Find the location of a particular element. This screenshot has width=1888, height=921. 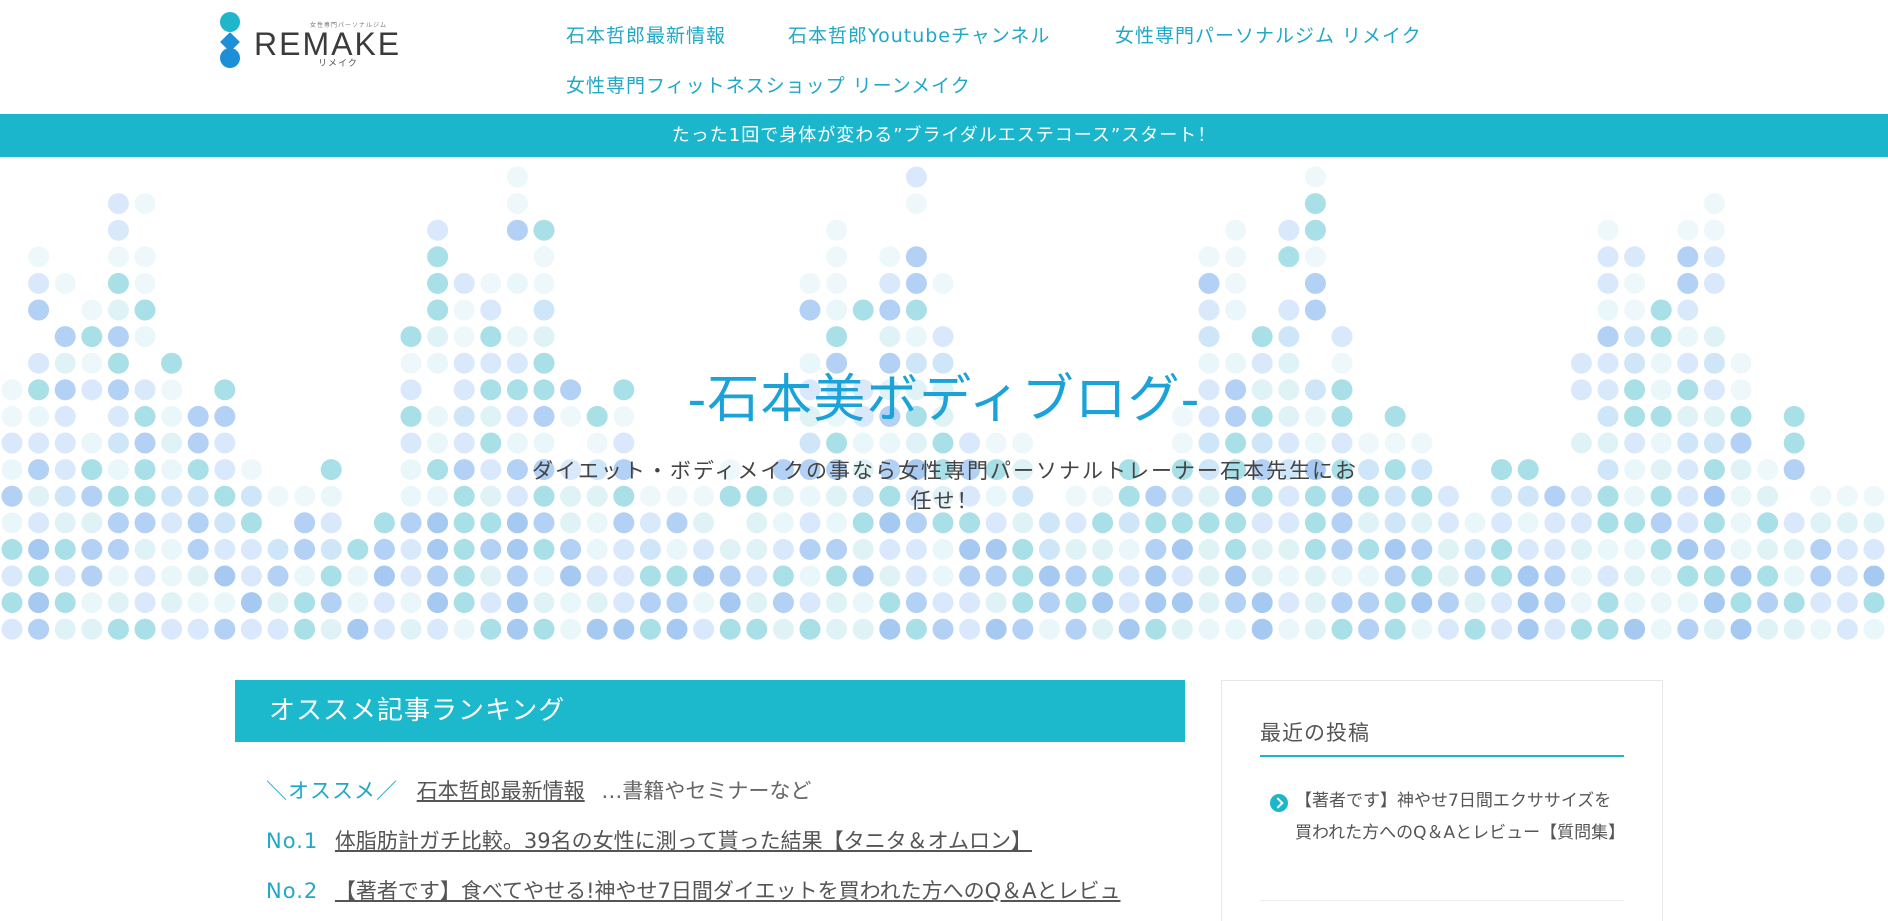

recommend-link: 石本哲郎最新情報 is located at coordinates (501, 791).